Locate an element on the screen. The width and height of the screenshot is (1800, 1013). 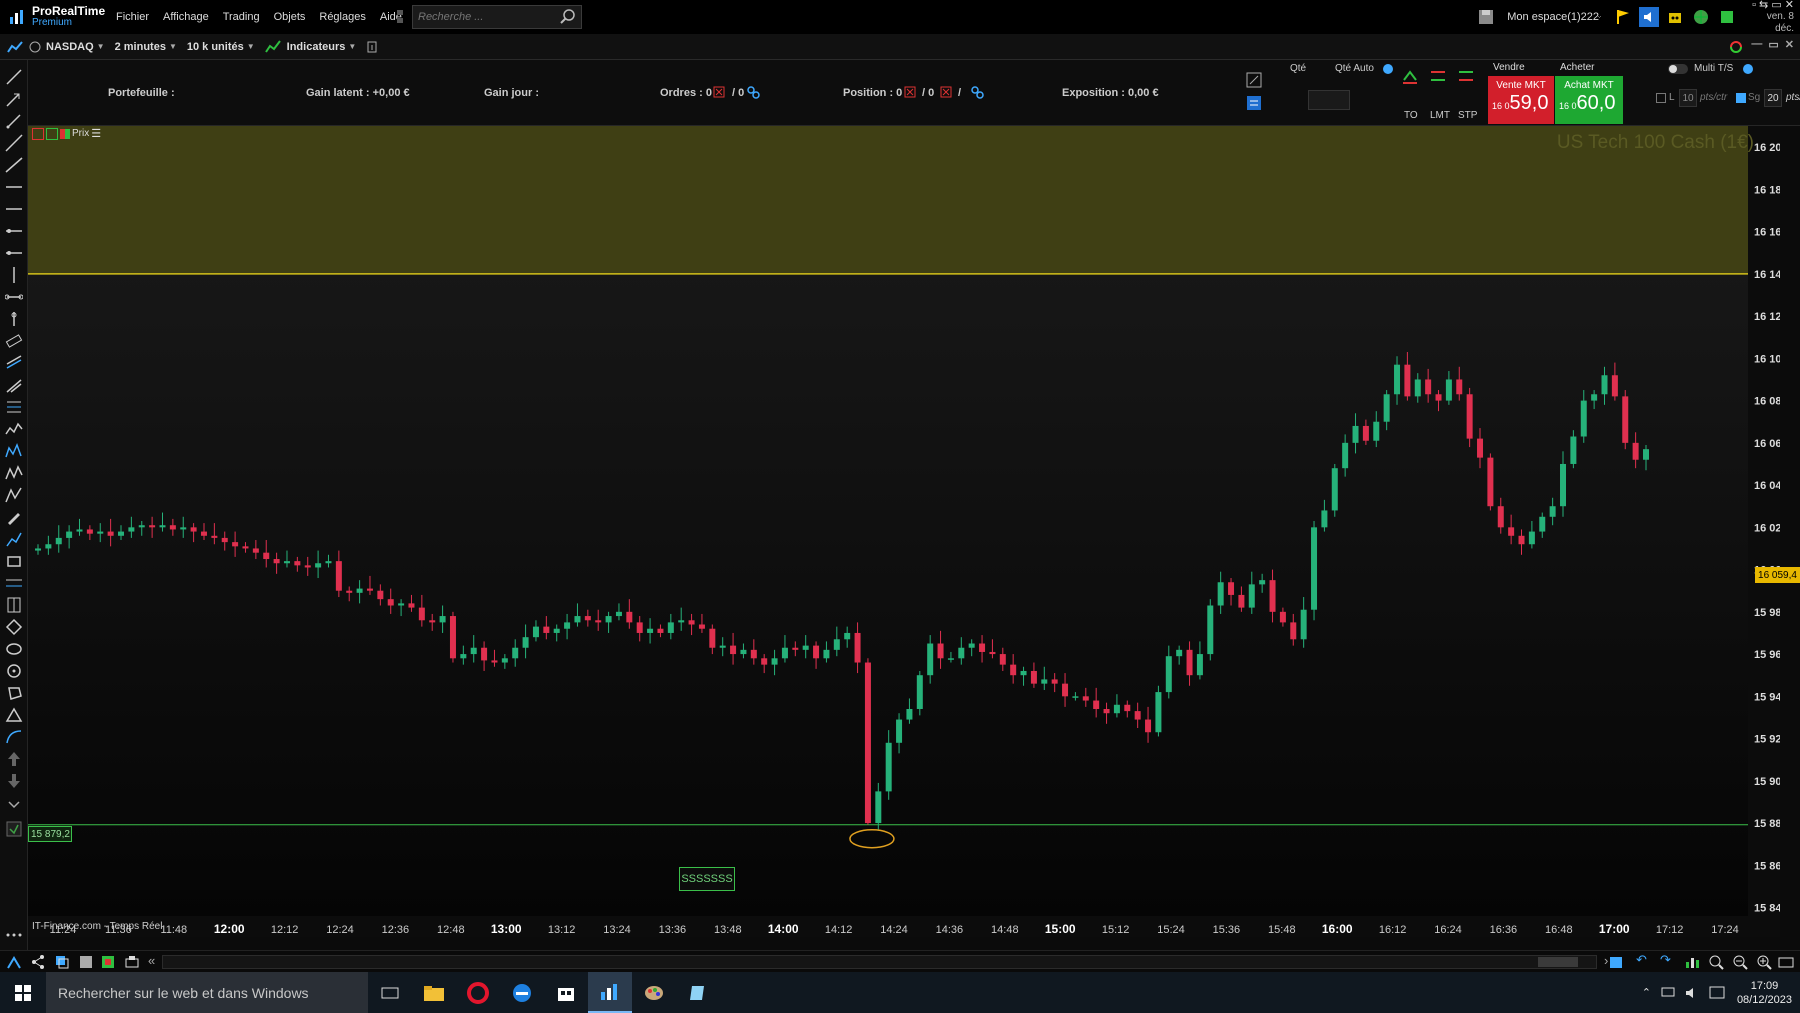
taskbar-edge is located at coordinates (522, 992).